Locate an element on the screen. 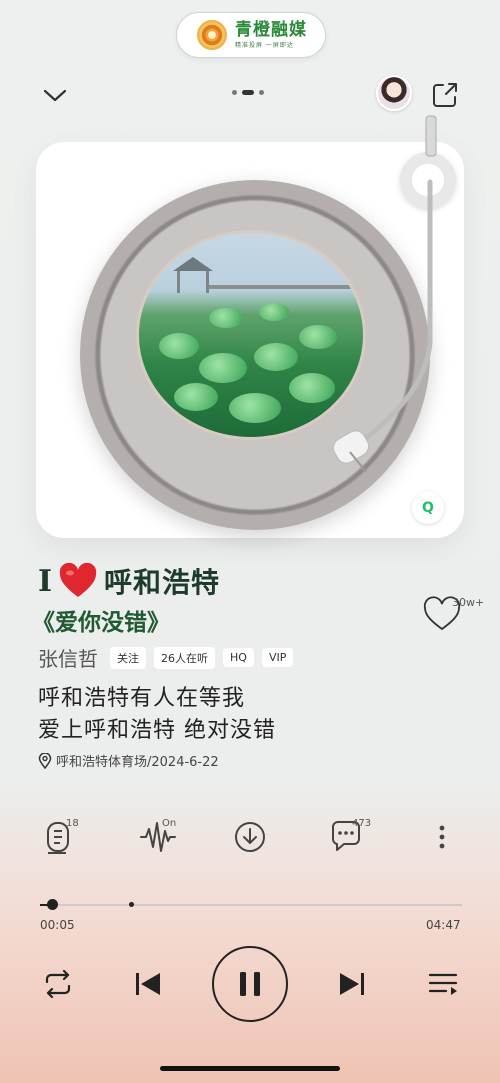  brand-name: 青橙融媒 is located at coordinates (271, 29).